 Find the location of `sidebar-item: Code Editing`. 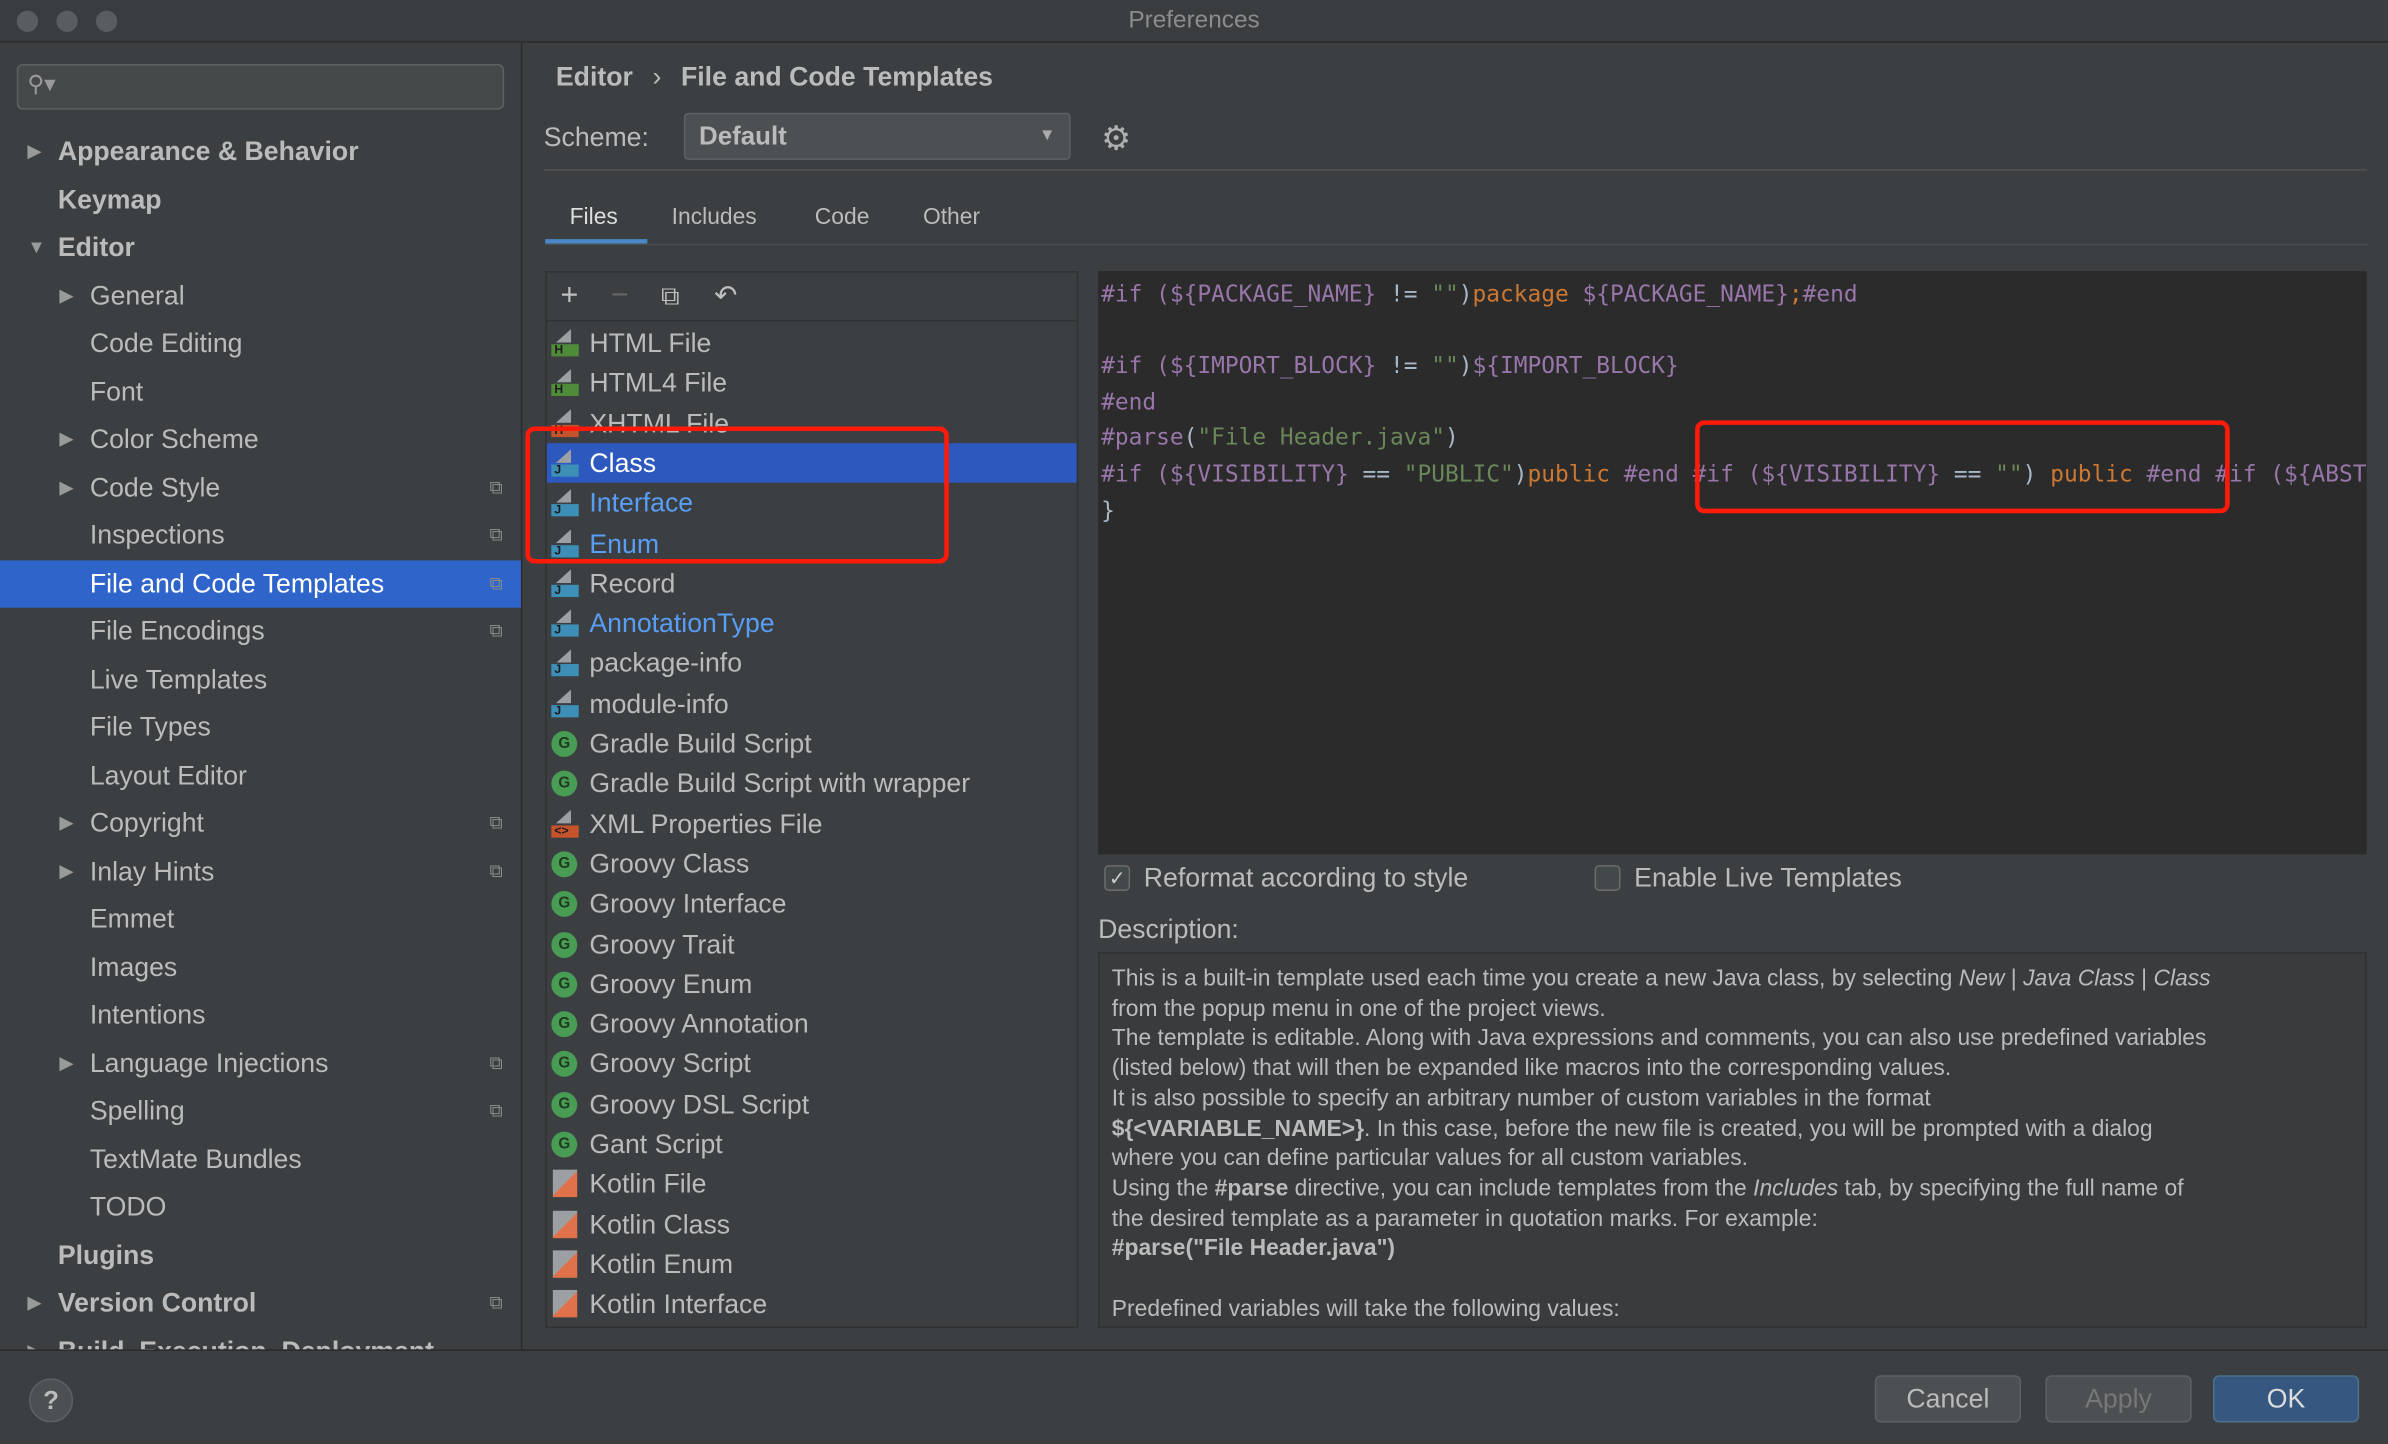

sidebar-item: Code Editing is located at coordinates (260, 343).